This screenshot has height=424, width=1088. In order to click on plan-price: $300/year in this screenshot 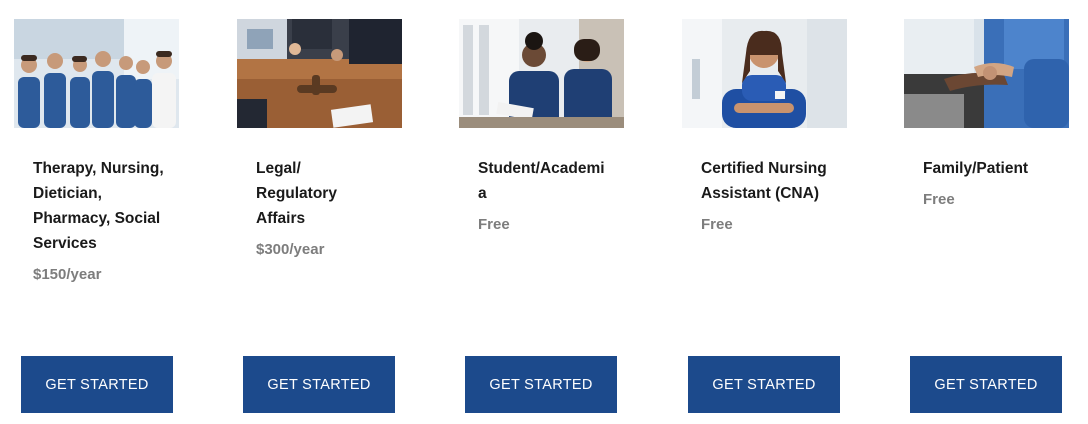, I will do `click(290, 249)`.